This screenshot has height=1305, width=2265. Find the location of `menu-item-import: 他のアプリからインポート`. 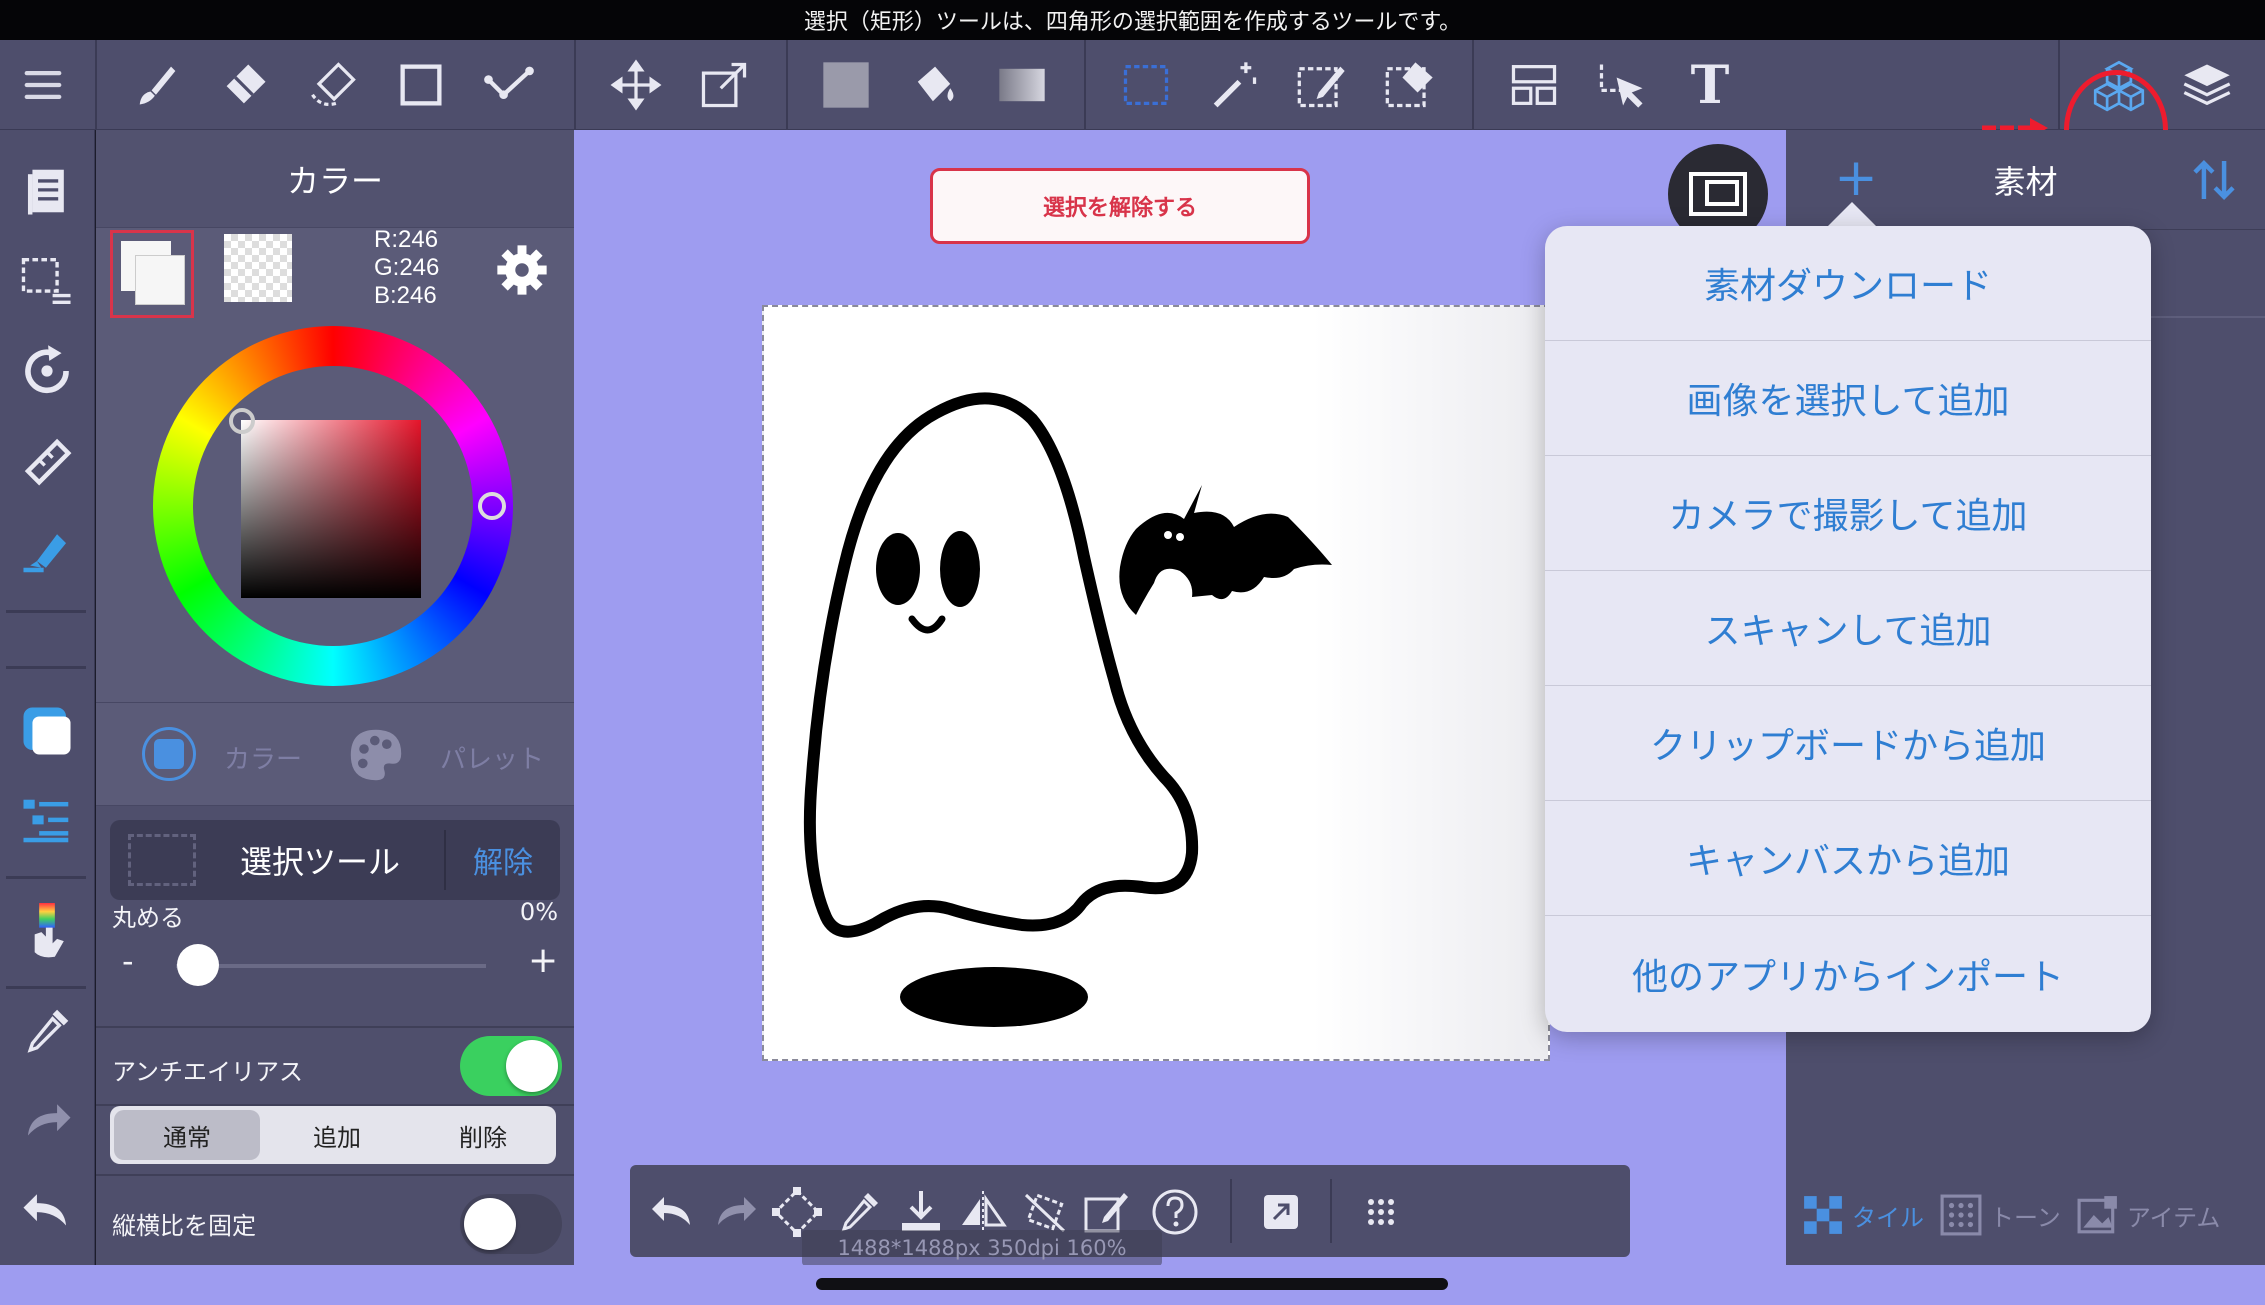

menu-item-import: 他のアプリからインポート is located at coordinates (1848, 973).